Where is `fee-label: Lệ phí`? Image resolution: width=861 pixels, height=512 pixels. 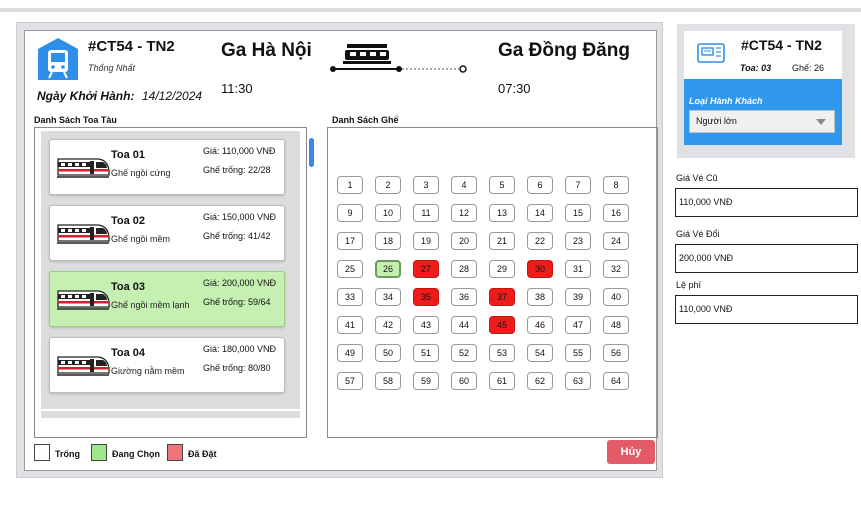
fee-label: Lệ phí is located at coordinates (689, 285).